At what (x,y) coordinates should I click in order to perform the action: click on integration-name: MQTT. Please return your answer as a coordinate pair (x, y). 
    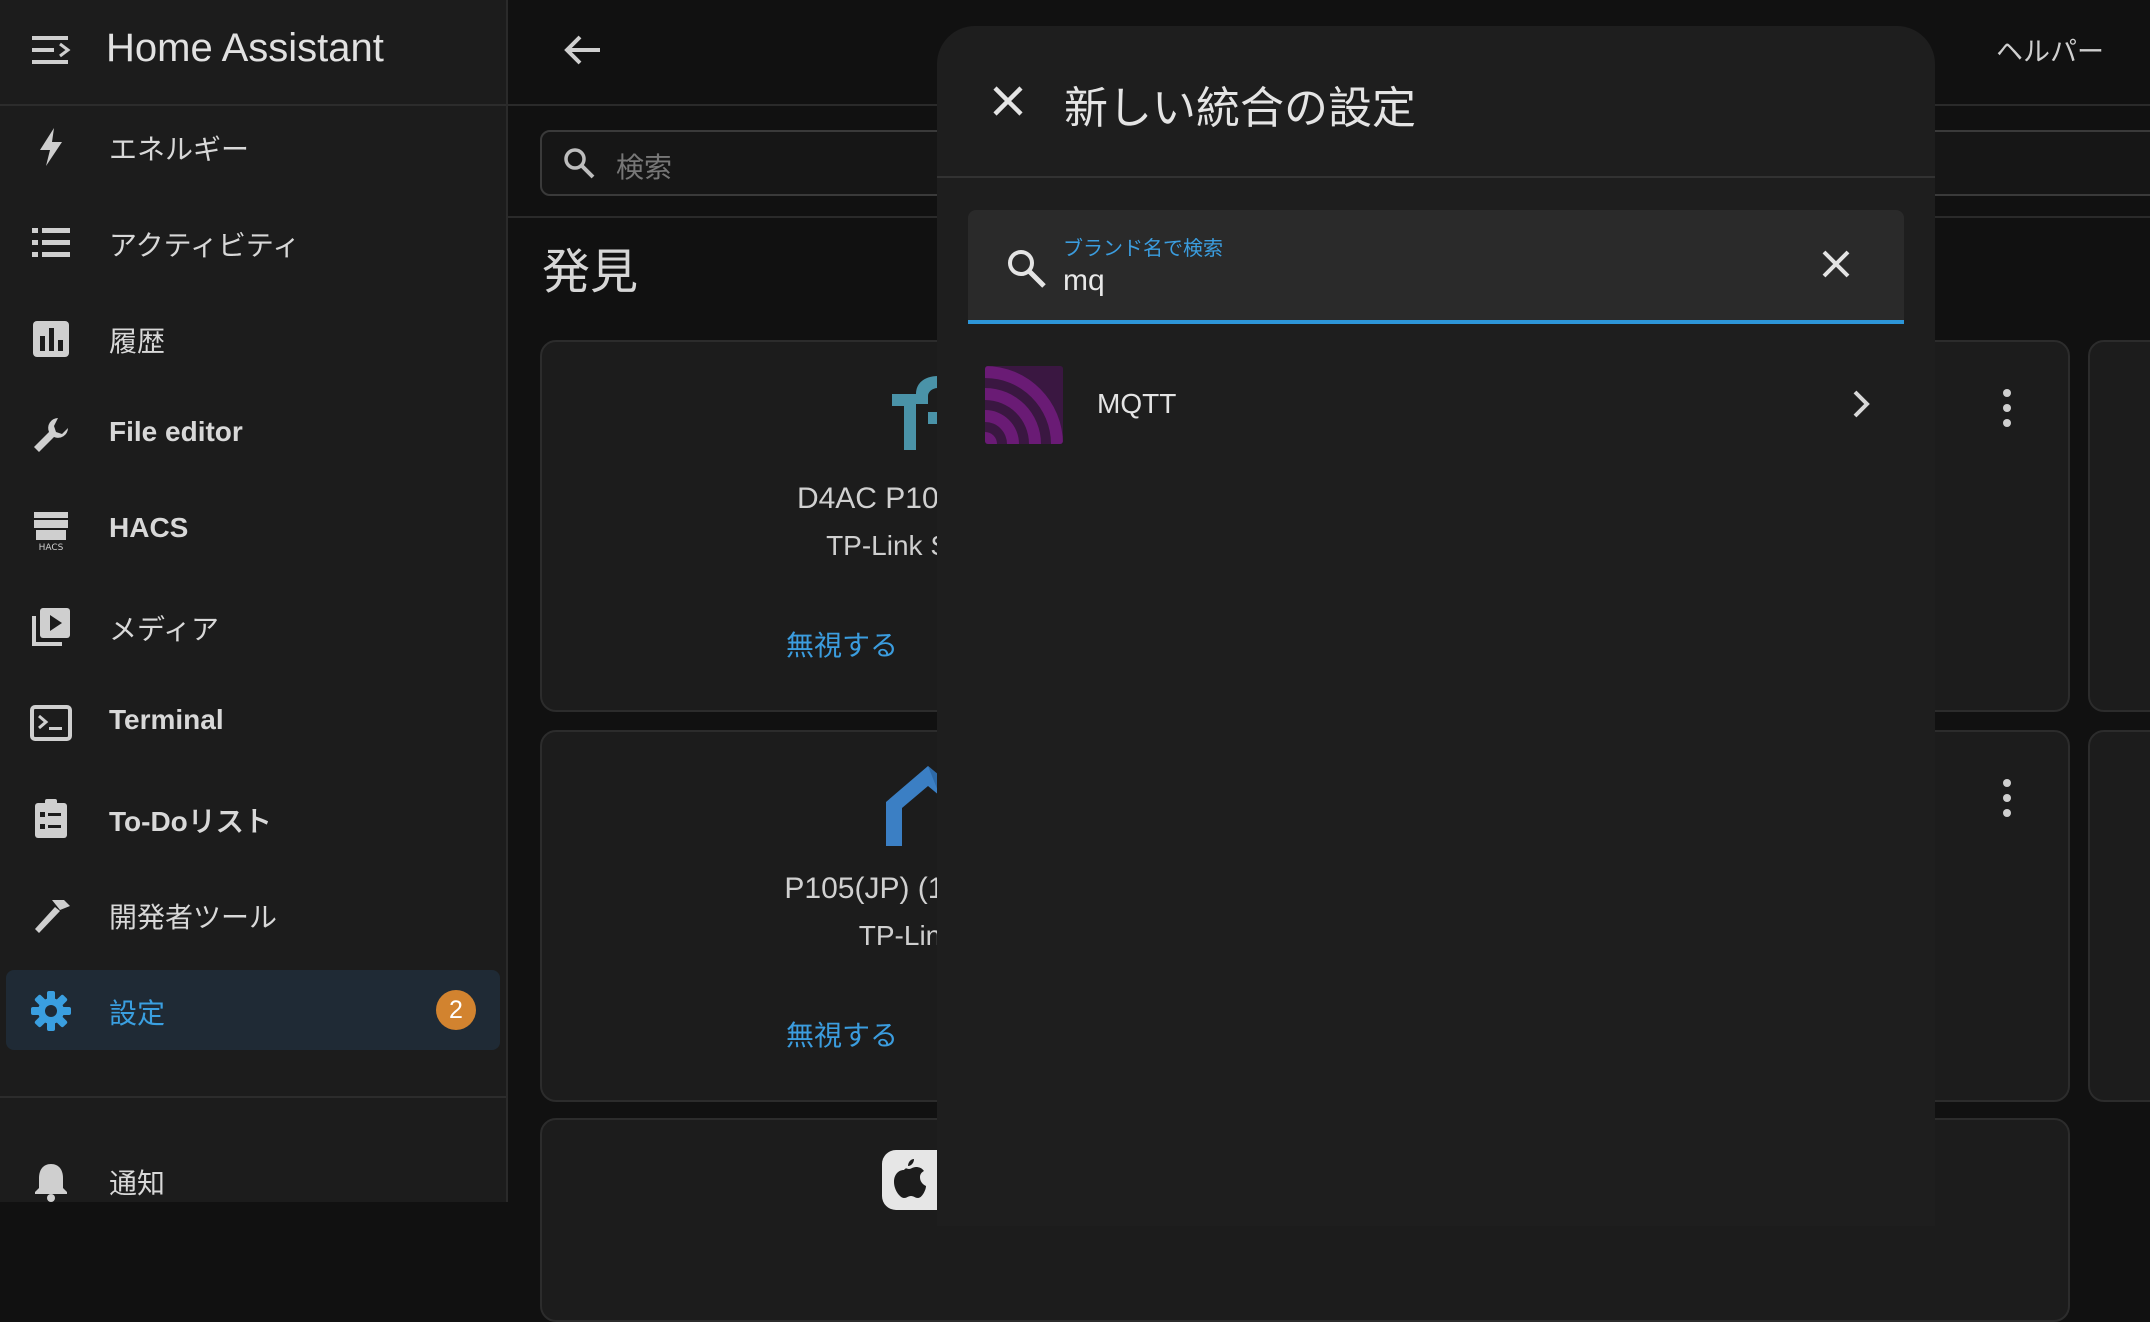
    Looking at the image, I should click on (1137, 403).